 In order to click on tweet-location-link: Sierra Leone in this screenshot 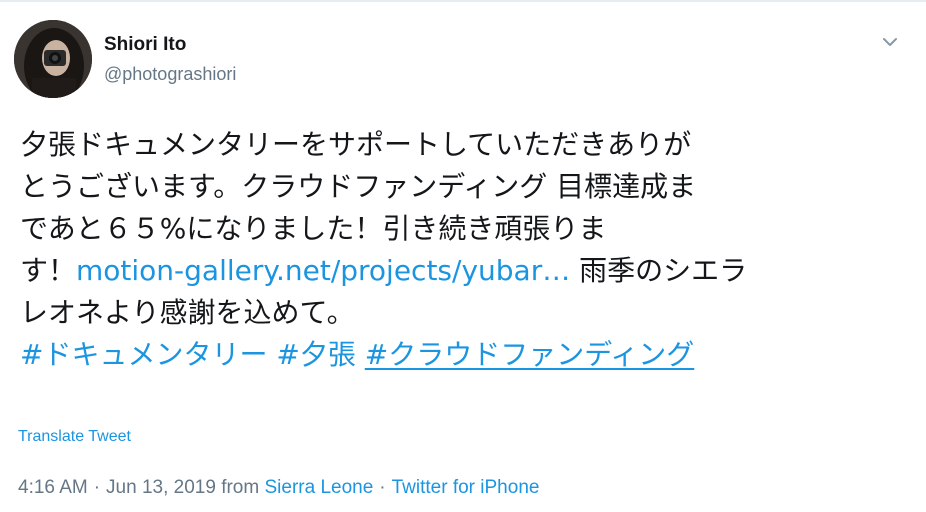, I will do `click(318, 487)`.